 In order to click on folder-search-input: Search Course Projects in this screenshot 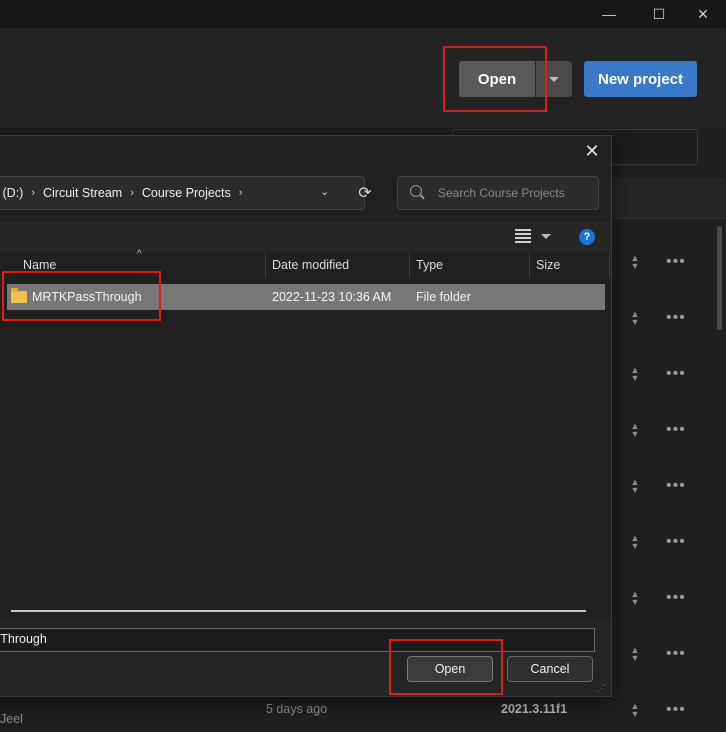, I will do `click(498, 193)`.